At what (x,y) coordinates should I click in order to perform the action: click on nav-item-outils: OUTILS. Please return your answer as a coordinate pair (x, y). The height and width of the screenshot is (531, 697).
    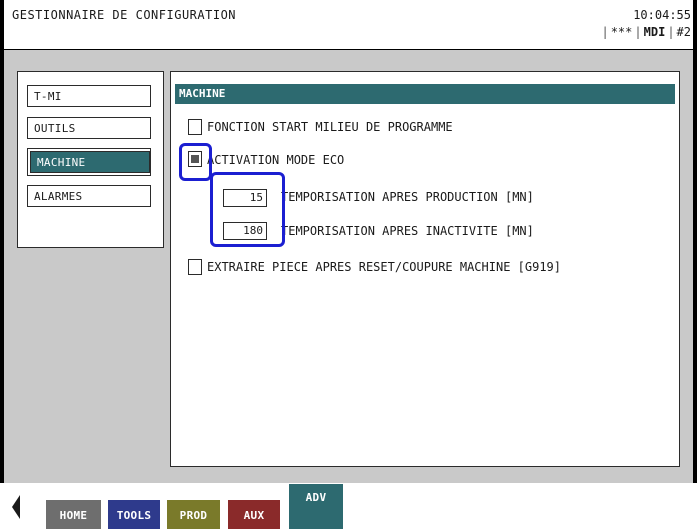
    Looking at the image, I should click on (89, 128).